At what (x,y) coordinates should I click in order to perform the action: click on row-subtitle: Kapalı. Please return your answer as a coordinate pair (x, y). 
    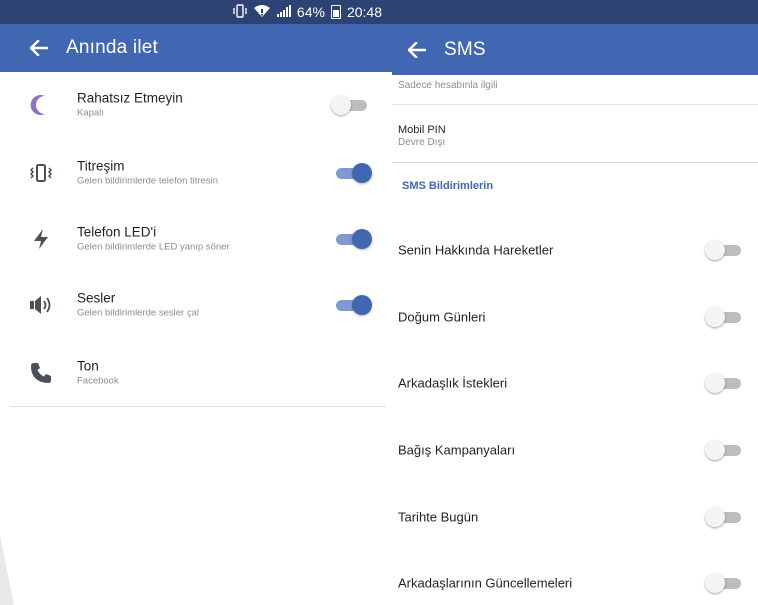
    Looking at the image, I should click on (90, 113).